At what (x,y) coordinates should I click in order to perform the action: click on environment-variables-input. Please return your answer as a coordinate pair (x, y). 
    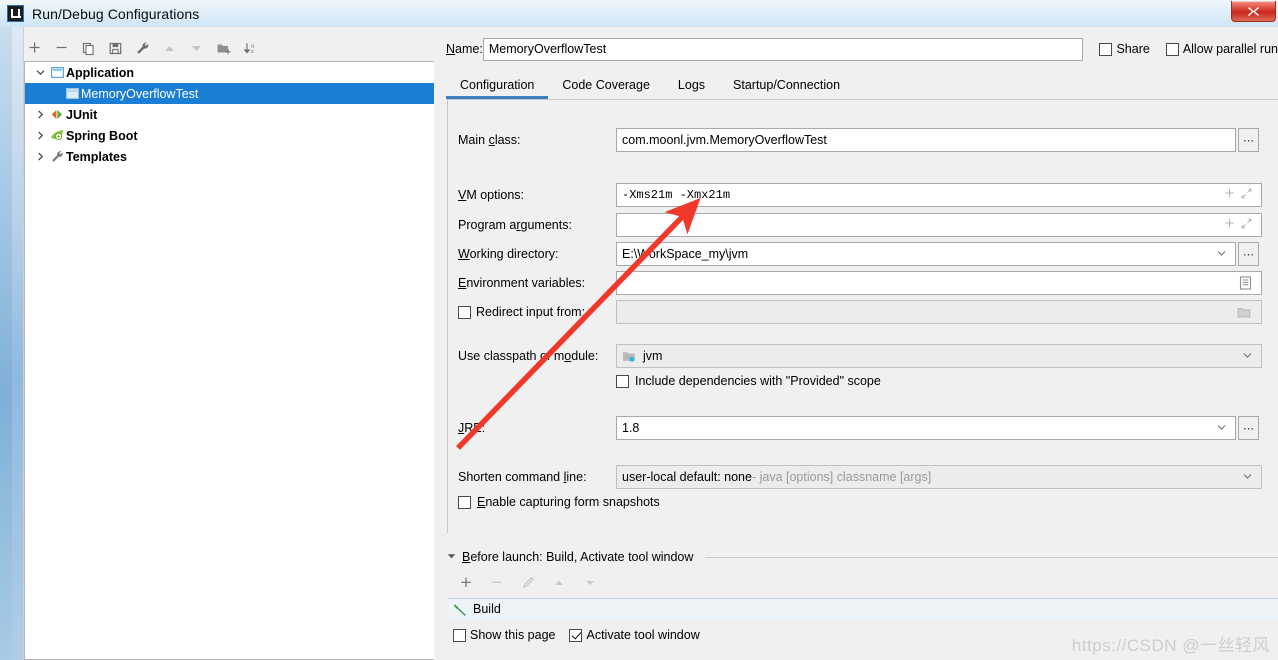
    Looking at the image, I should click on (939, 283).